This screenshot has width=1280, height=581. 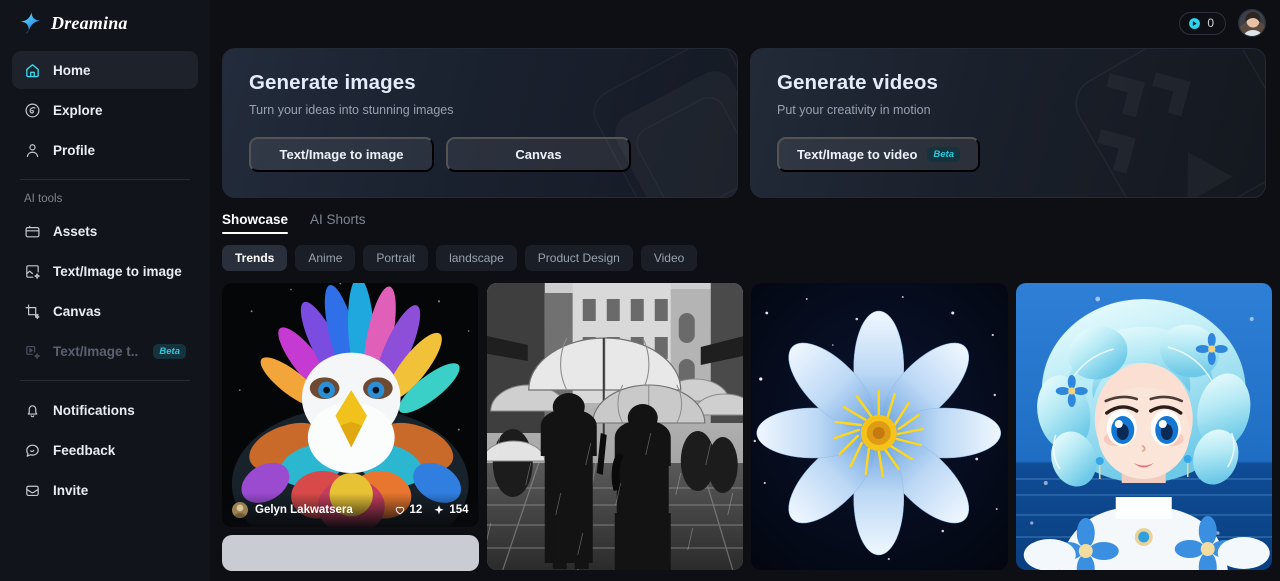 I want to click on grid-column-1: Gelyn Lakwatsera 12 154, so click(x=350, y=427).